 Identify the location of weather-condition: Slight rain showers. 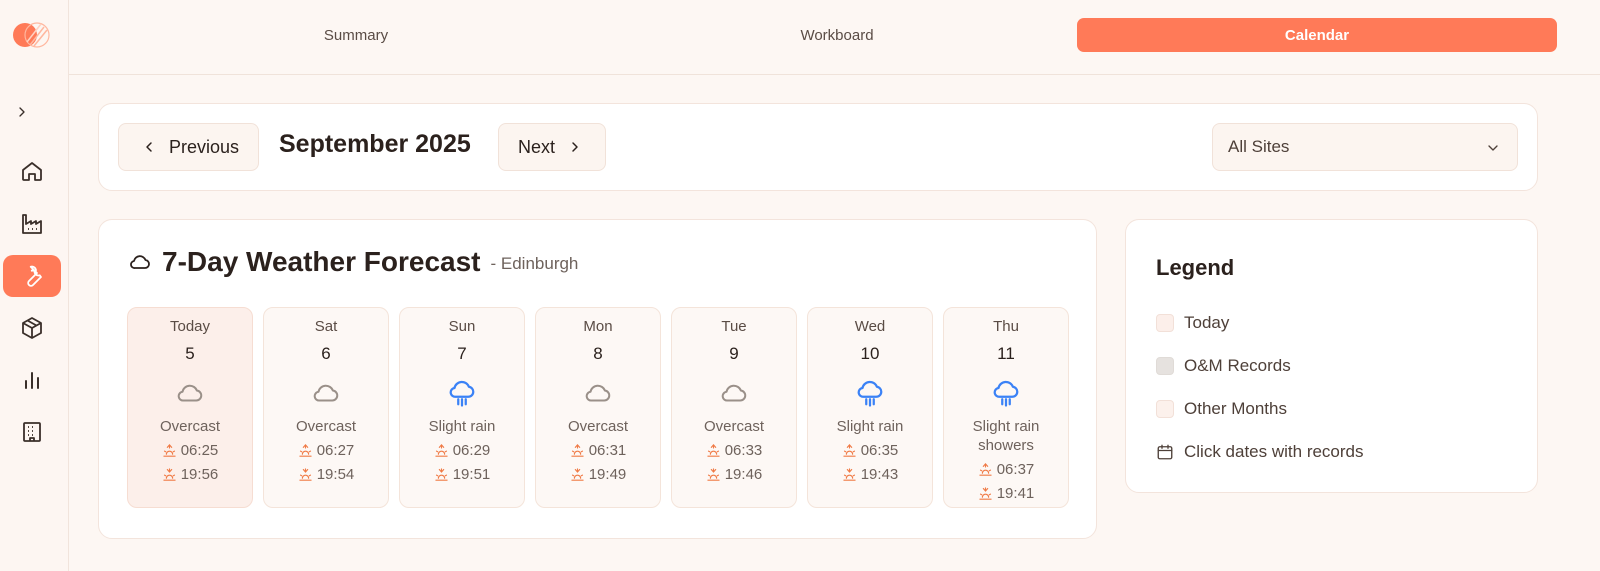
(1006, 436).